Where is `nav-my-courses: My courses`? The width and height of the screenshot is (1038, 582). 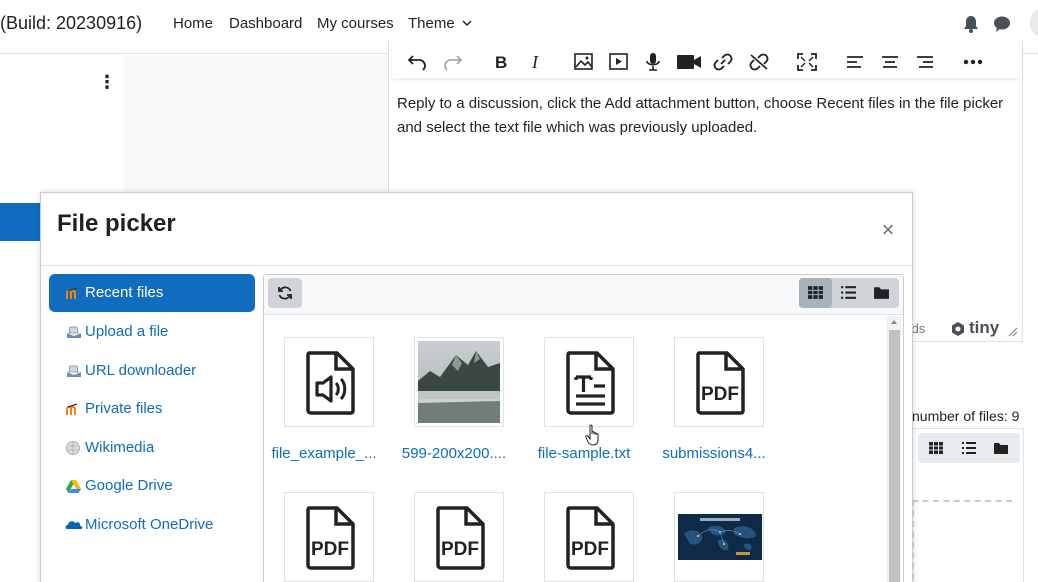 nav-my-courses: My courses is located at coordinates (355, 23).